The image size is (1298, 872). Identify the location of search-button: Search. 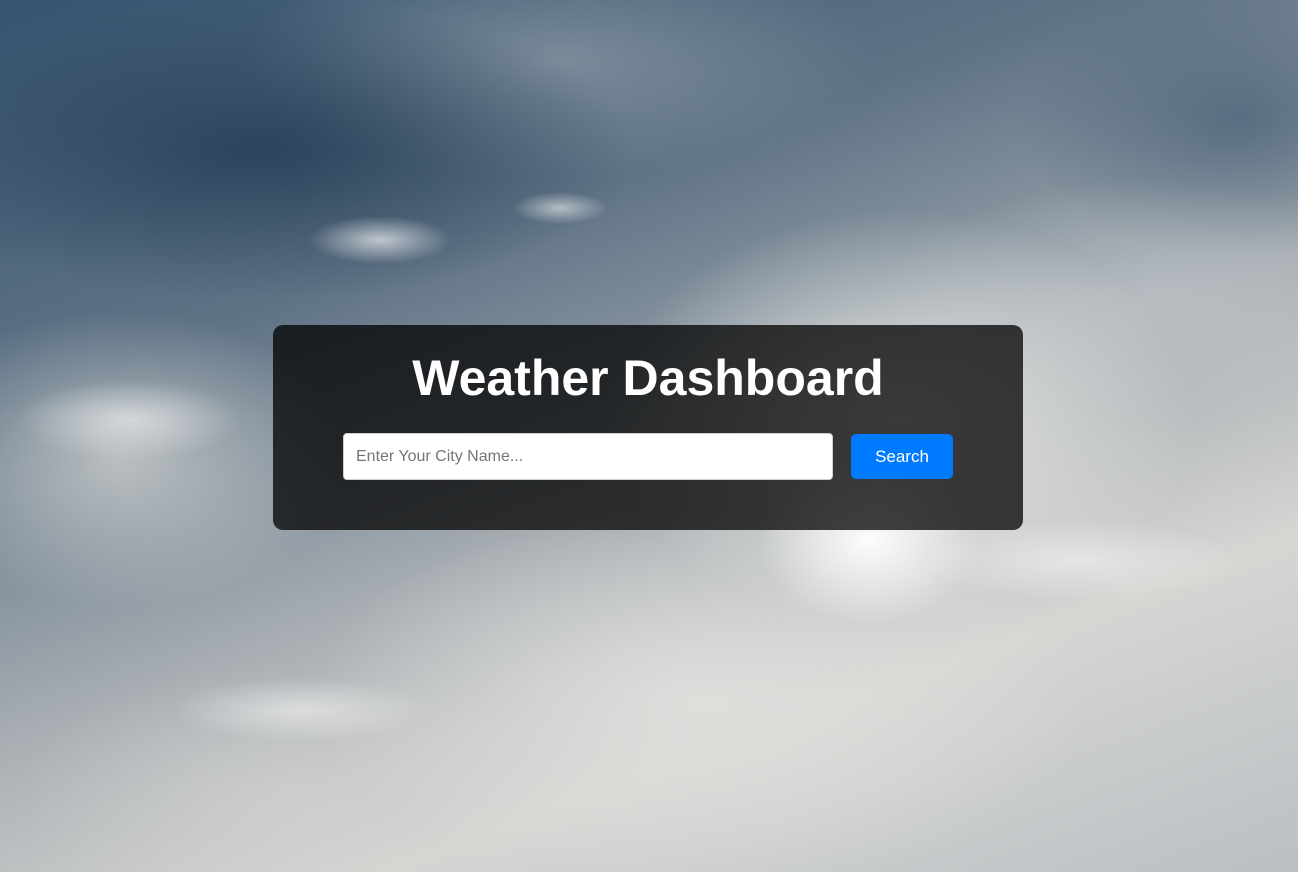
(902, 456).